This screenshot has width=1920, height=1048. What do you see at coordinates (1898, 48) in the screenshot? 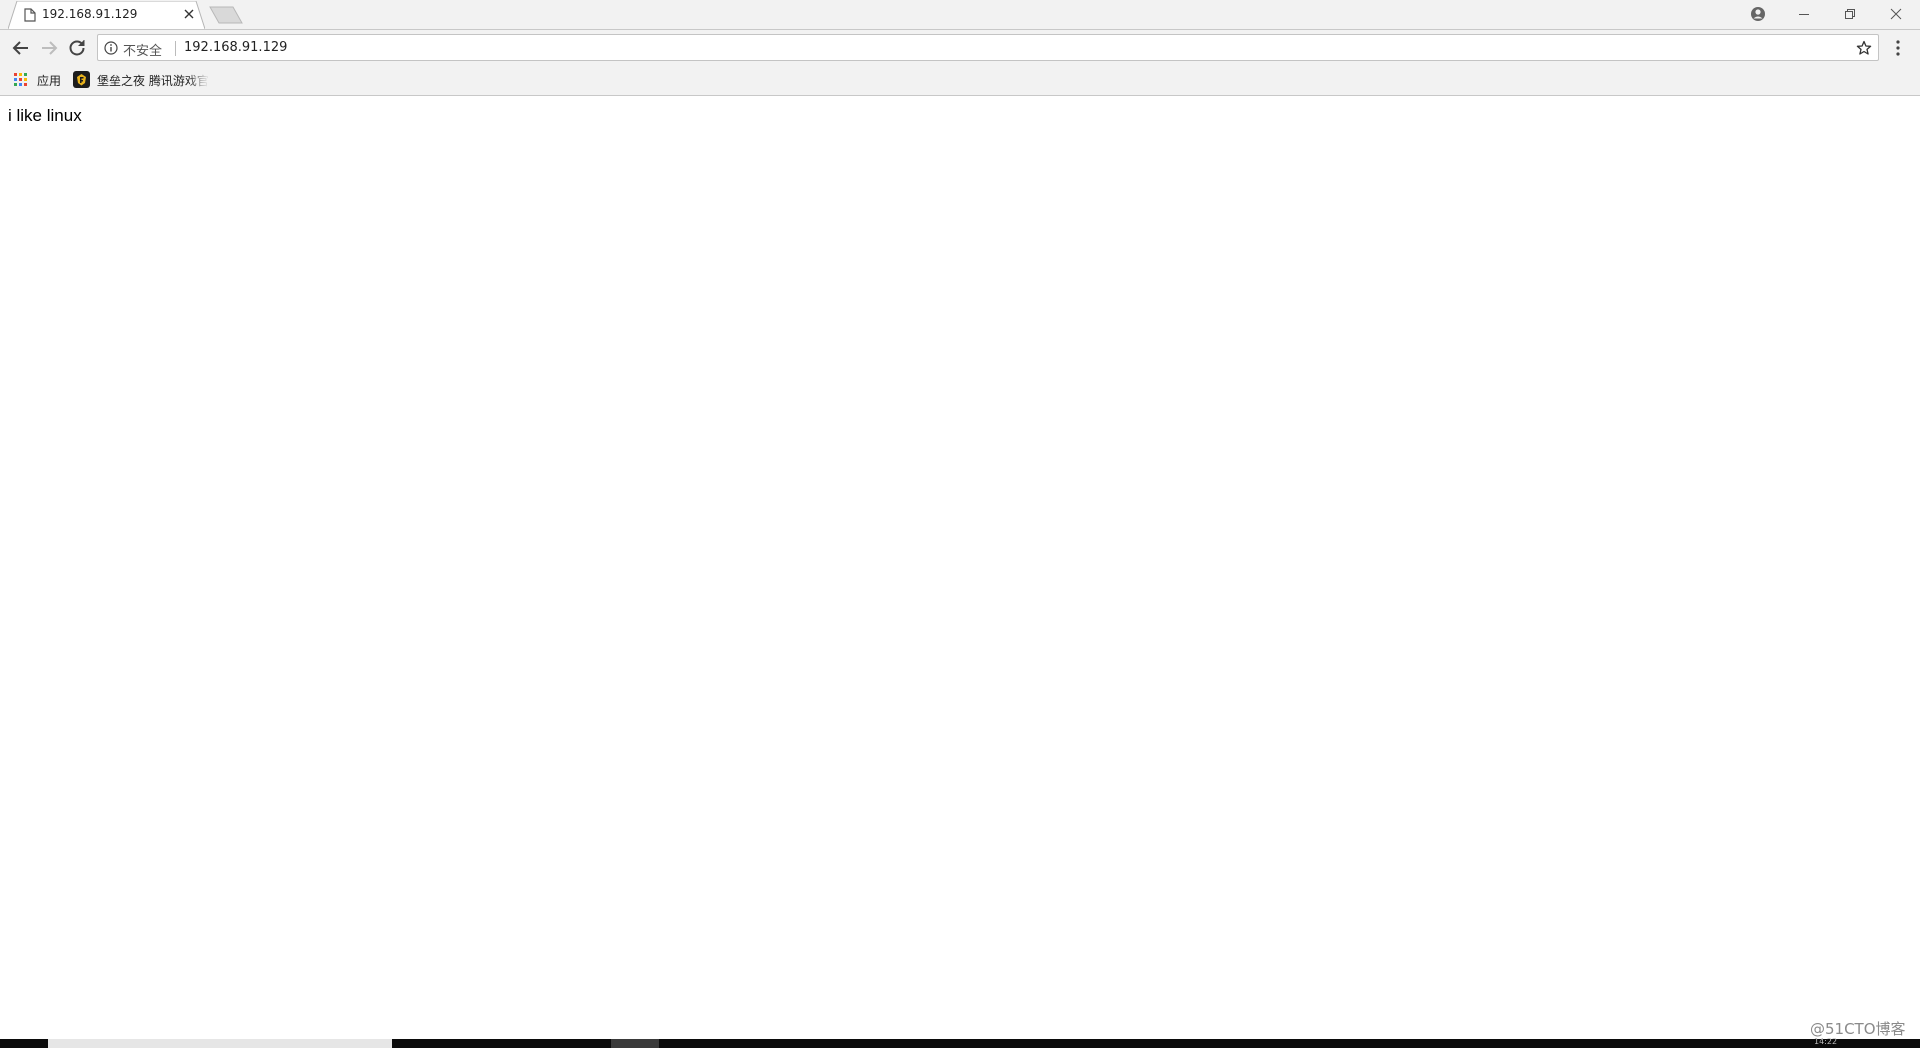
I see `menu-icon` at bounding box center [1898, 48].